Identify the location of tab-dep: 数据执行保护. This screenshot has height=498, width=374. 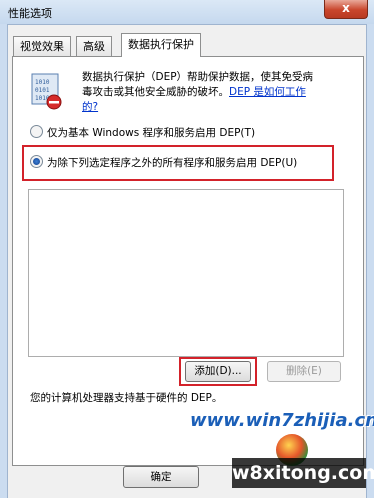
(161, 45).